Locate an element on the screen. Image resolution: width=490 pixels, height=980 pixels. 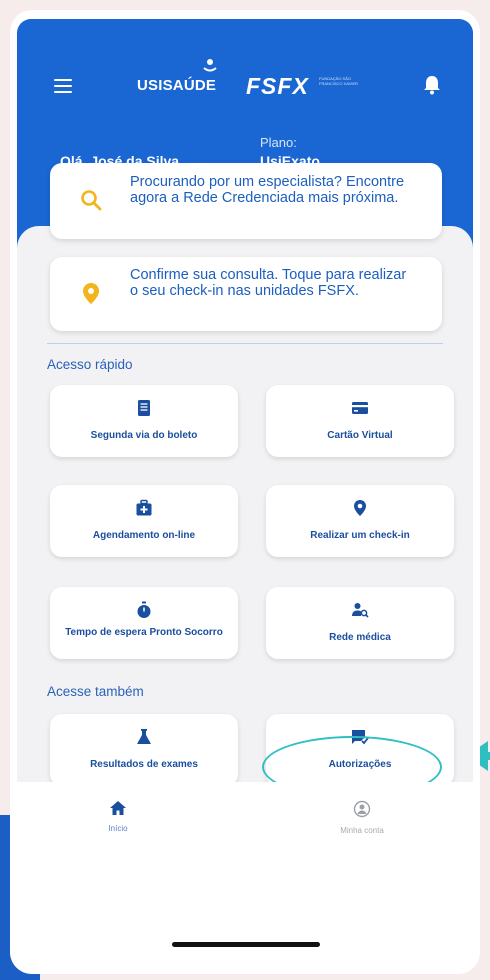
document-icon is located at coordinates (144, 408).